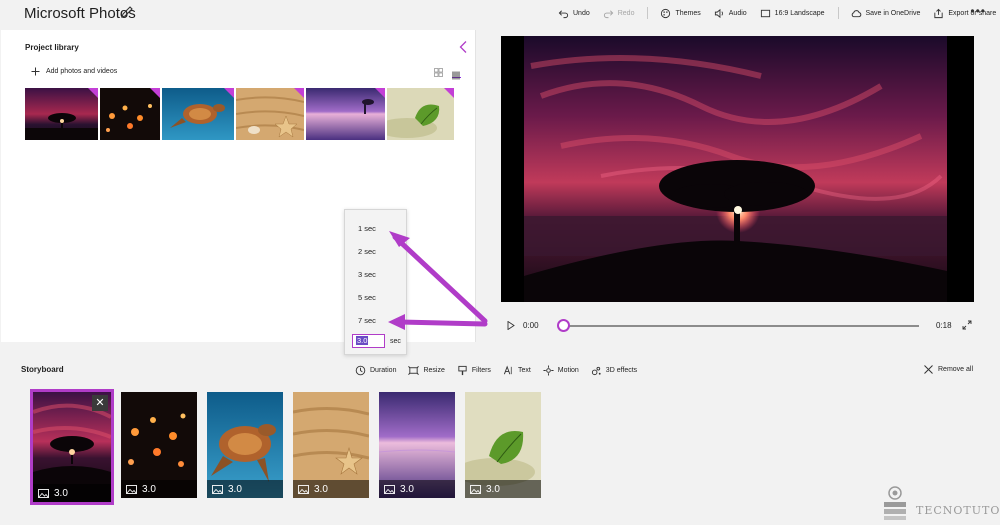 The width and height of the screenshot is (1000, 525). What do you see at coordinates (462, 370) in the screenshot?
I see `filters-icon` at bounding box center [462, 370].